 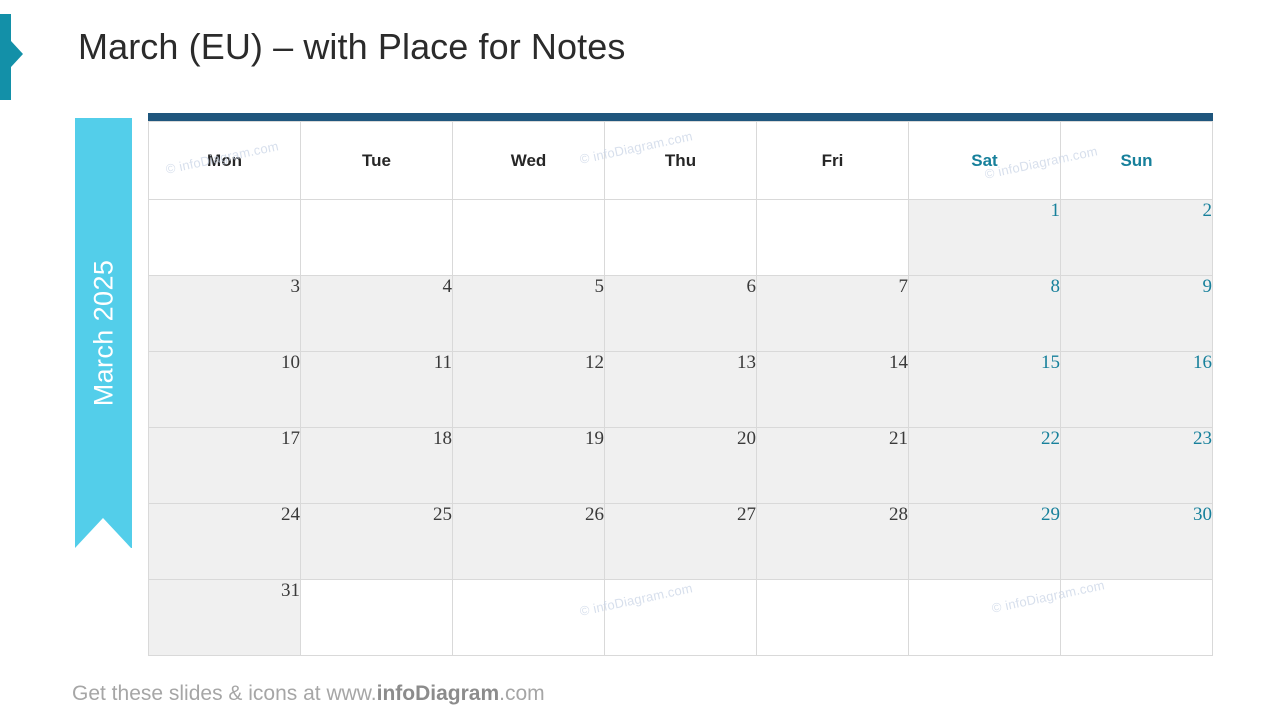 What do you see at coordinates (984, 465) in the screenshot?
I see `calendar-day-cell: 22` at bounding box center [984, 465].